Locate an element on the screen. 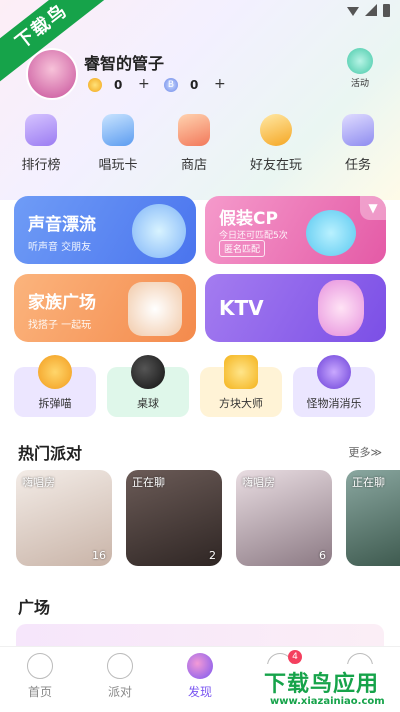  block-icon is located at coordinates (241, 372).